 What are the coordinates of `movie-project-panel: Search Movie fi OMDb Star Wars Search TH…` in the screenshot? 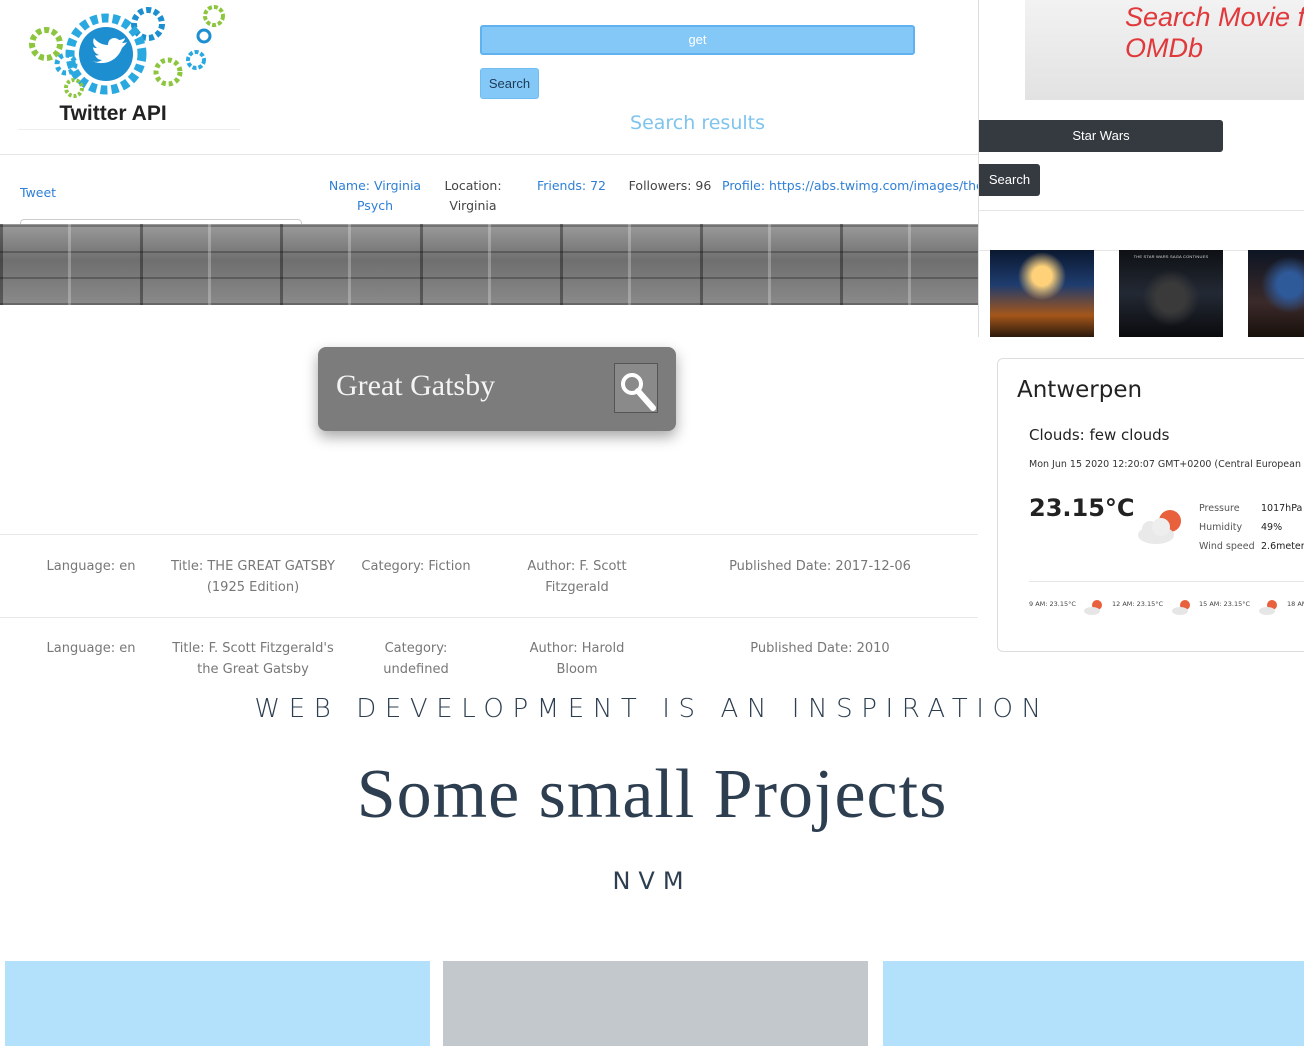 It's located at (1141, 168).